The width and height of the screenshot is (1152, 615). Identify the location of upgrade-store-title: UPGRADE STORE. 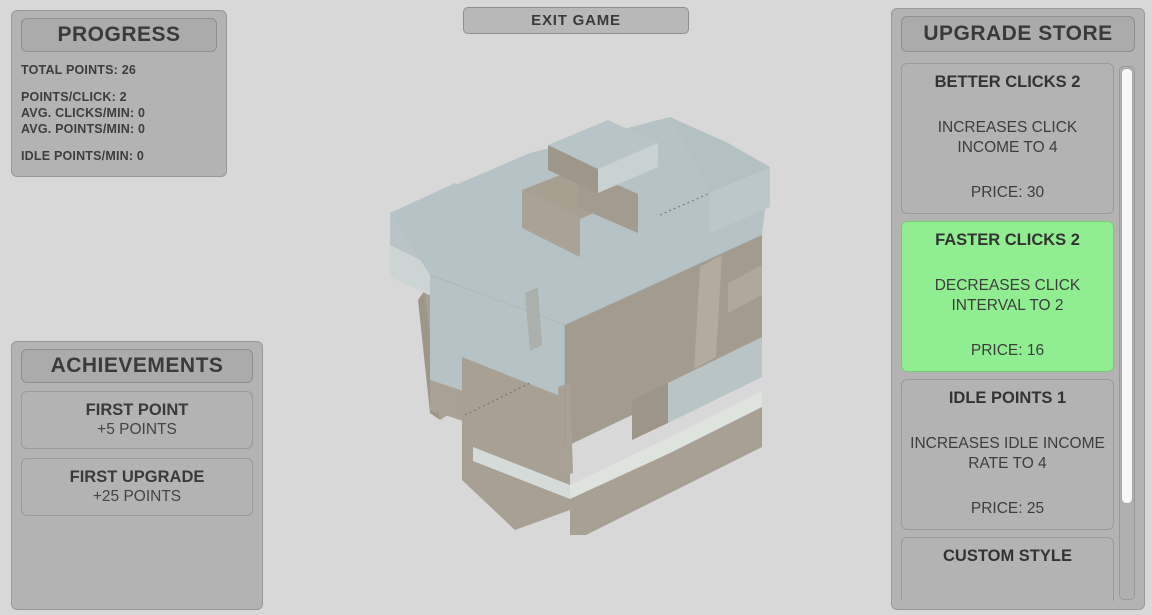
(1018, 34).